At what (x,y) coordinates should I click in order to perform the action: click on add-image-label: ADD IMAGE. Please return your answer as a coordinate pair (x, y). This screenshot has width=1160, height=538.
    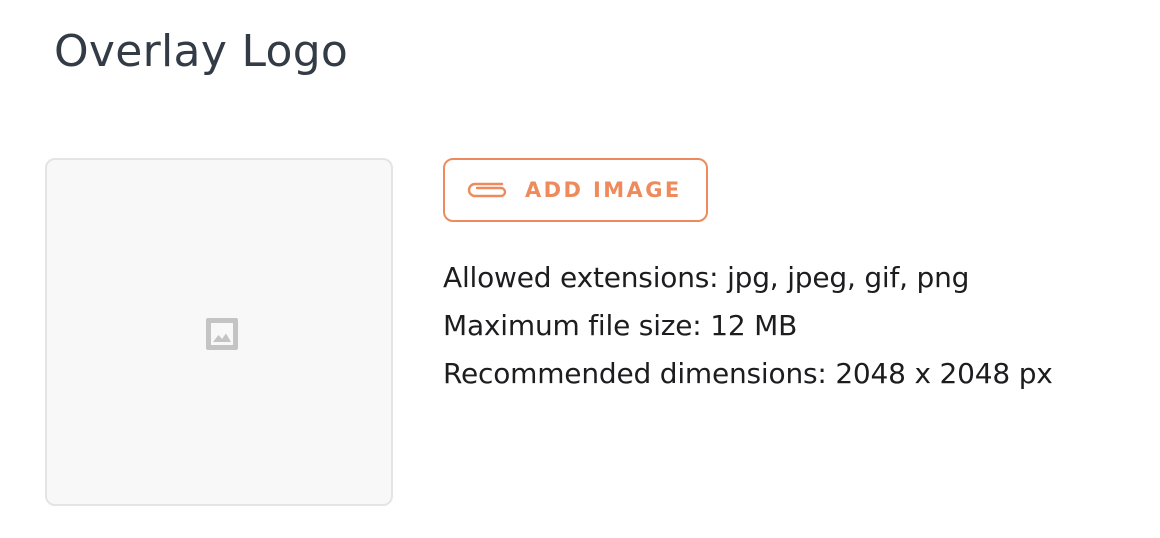
    Looking at the image, I should click on (603, 190).